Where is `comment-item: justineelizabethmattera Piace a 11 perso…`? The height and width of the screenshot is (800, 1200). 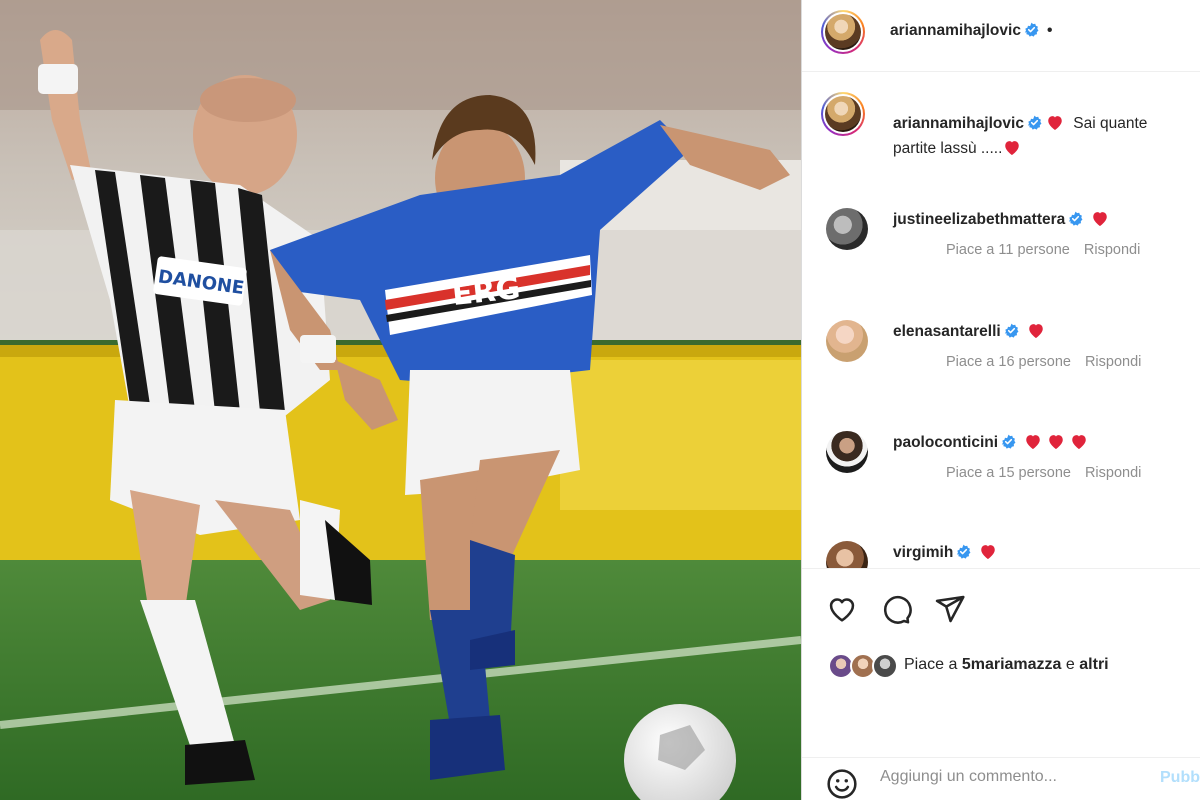 comment-item: justineelizabethmattera Piace a 11 perso… is located at coordinates (1013, 243).